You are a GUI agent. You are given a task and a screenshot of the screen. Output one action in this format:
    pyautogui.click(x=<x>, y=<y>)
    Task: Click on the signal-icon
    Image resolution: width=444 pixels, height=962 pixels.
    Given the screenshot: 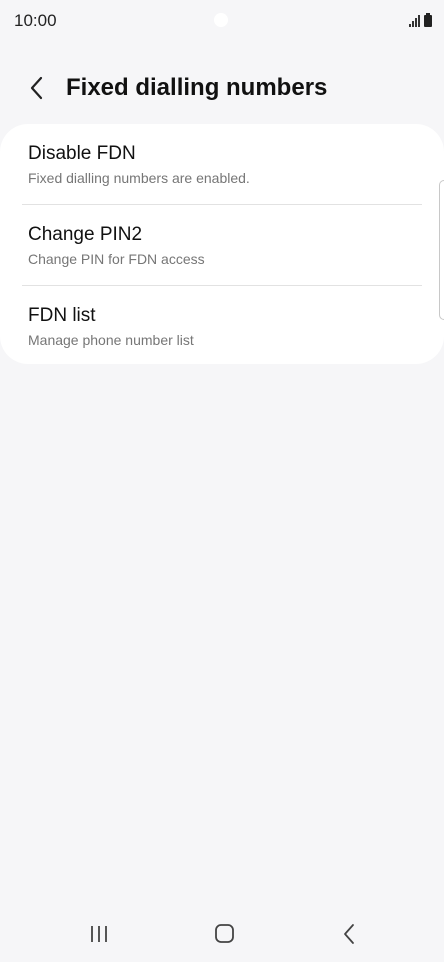 What is the action you would take?
    pyautogui.click(x=414, y=21)
    